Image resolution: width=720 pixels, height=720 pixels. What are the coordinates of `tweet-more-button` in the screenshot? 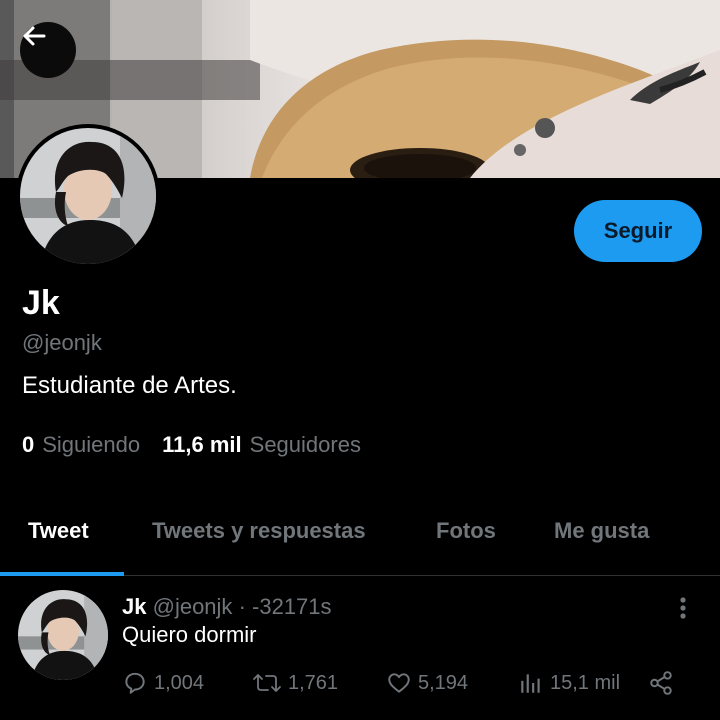 It's located at (683, 608).